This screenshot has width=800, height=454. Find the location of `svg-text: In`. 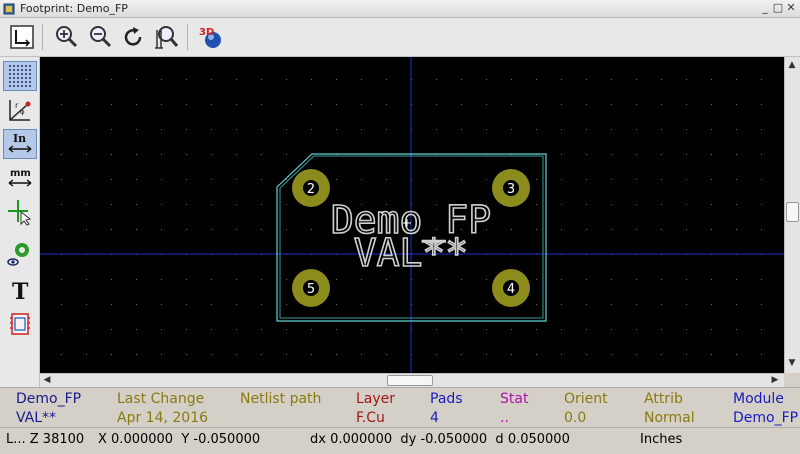

svg-text: In is located at coordinates (19, 138).